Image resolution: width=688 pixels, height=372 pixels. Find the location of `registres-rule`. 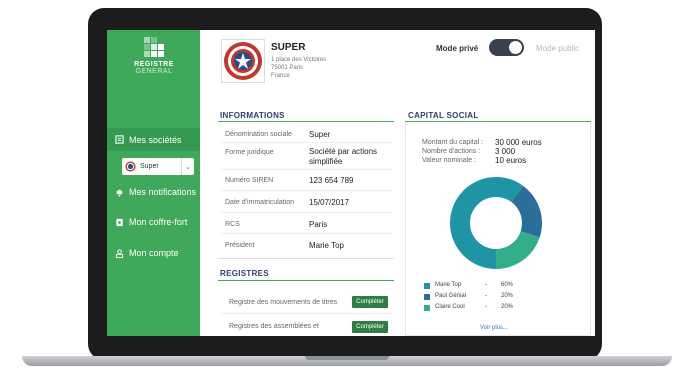

registres-rule is located at coordinates (306, 280).